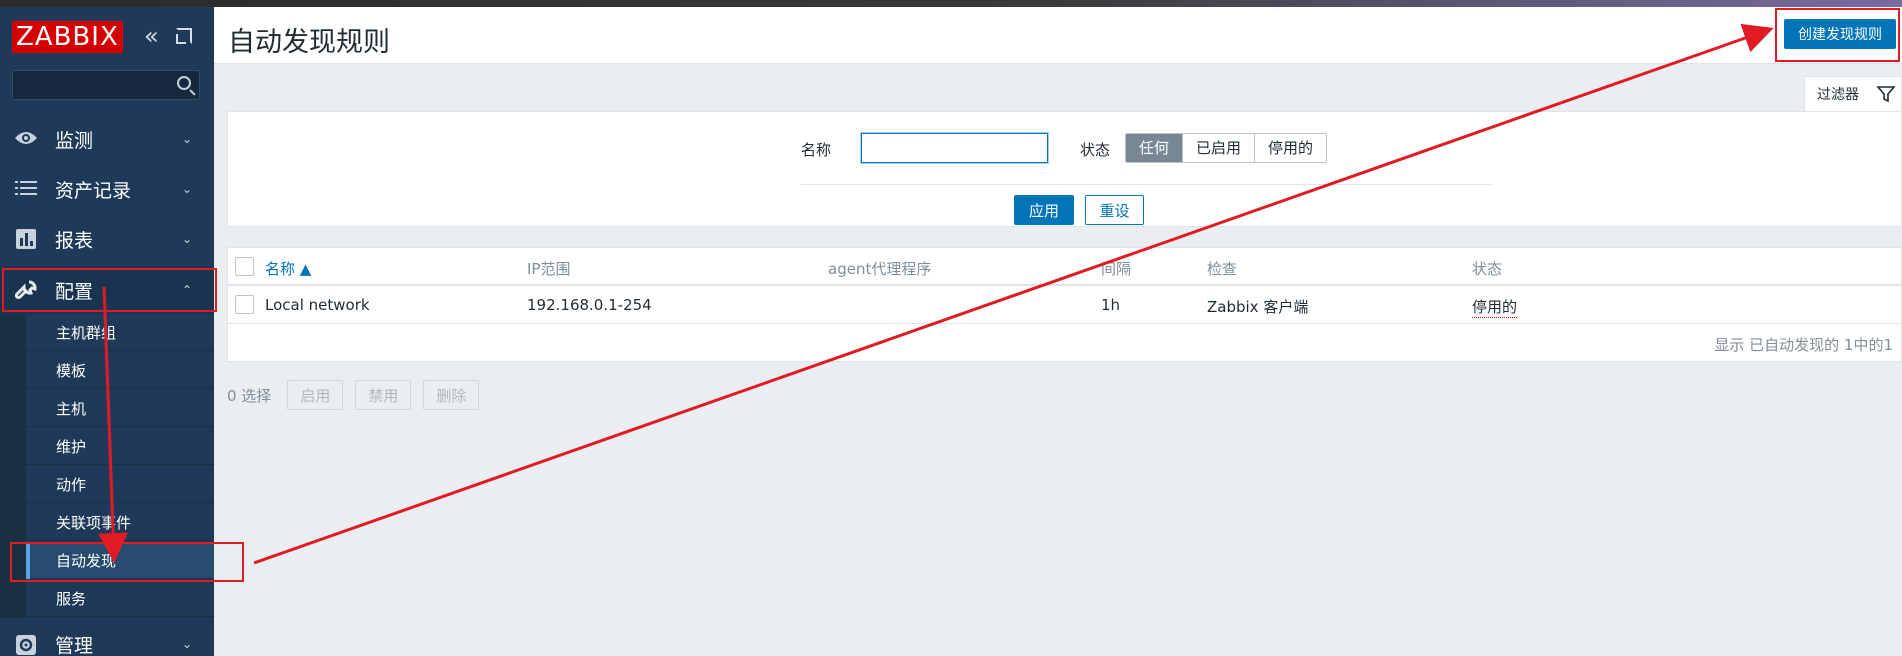 The width and height of the screenshot is (1902, 656). What do you see at coordinates (1111, 305) in the screenshot?
I see `interval-cell: 1h` at bounding box center [1111, 305].